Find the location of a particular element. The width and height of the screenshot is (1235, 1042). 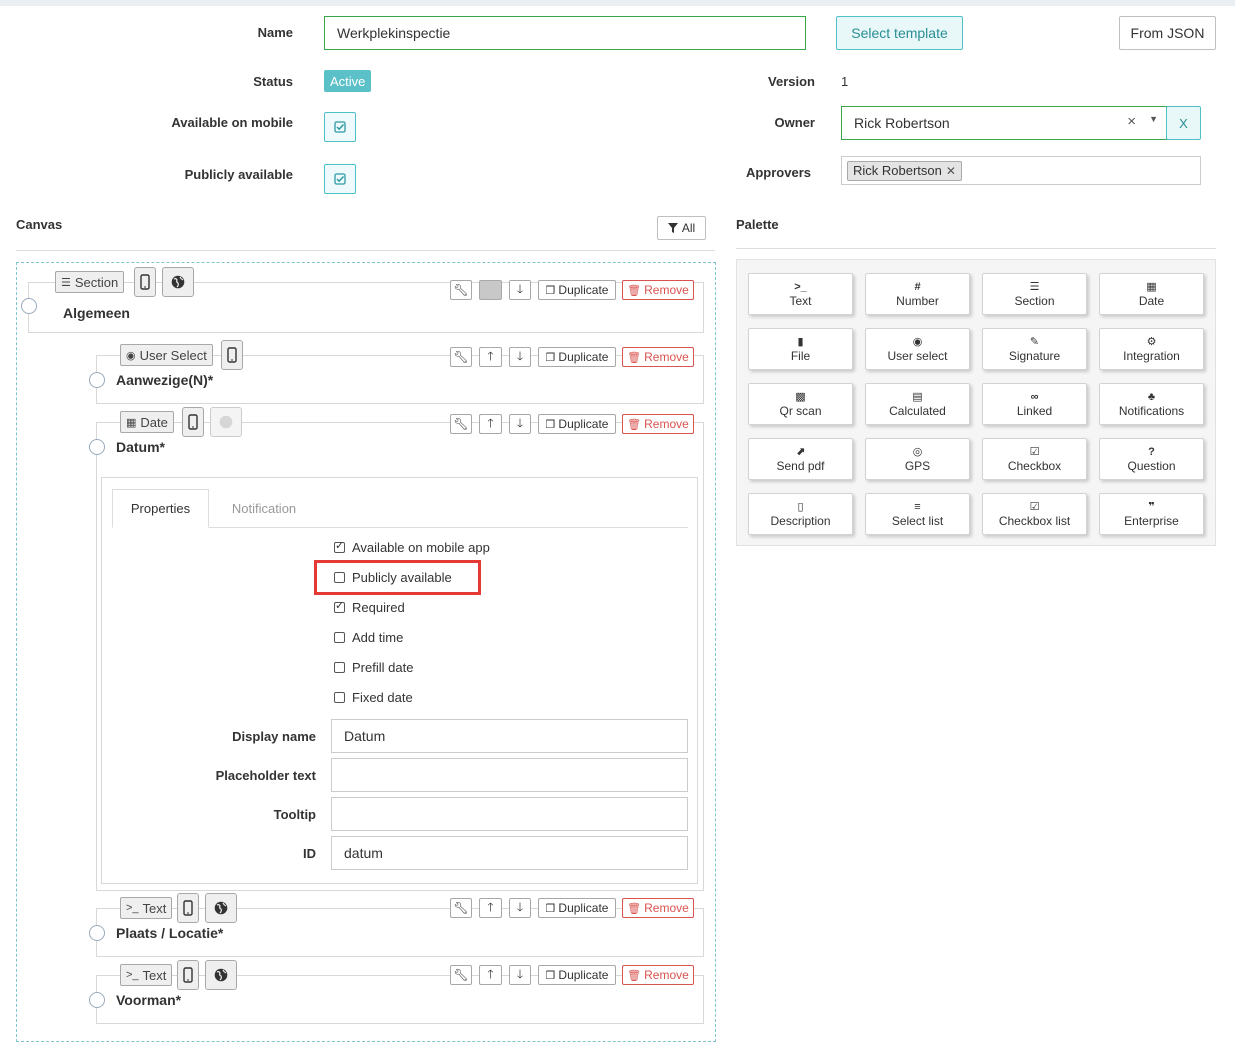

palette-item-label: Signature is located at coordinates (1034, 355).